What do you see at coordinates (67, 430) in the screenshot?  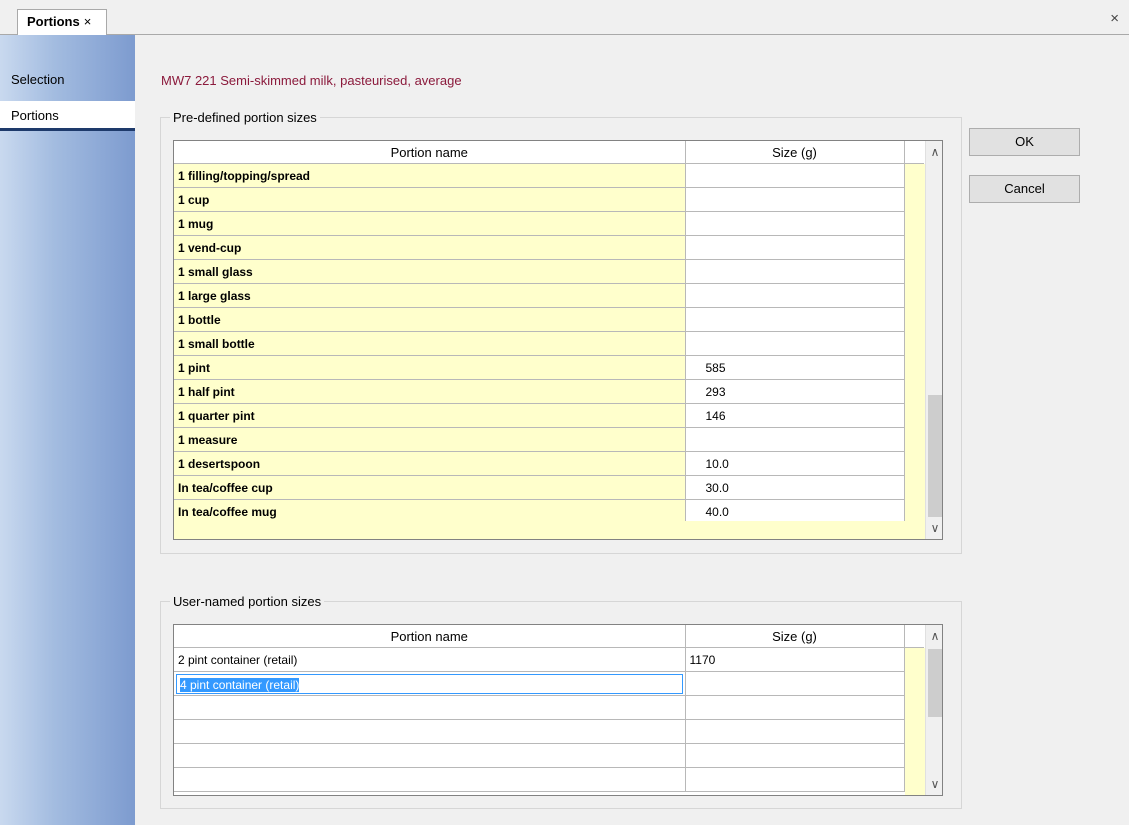 I see `sidebar: Selection Portions` at bounding box center [67, 430].